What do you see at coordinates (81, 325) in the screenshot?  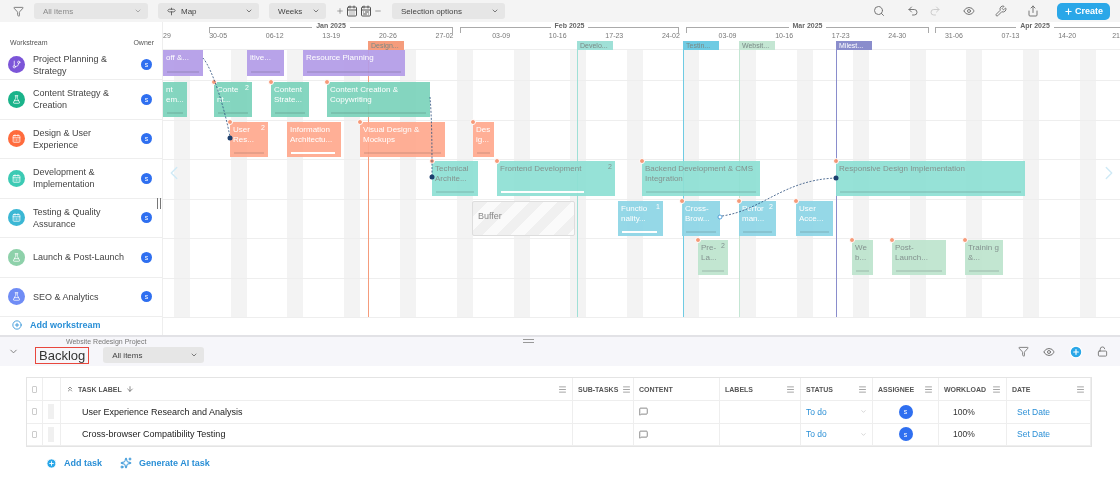 I see `add-workstream-button: Add workstream` at bounding box center [81, 325].